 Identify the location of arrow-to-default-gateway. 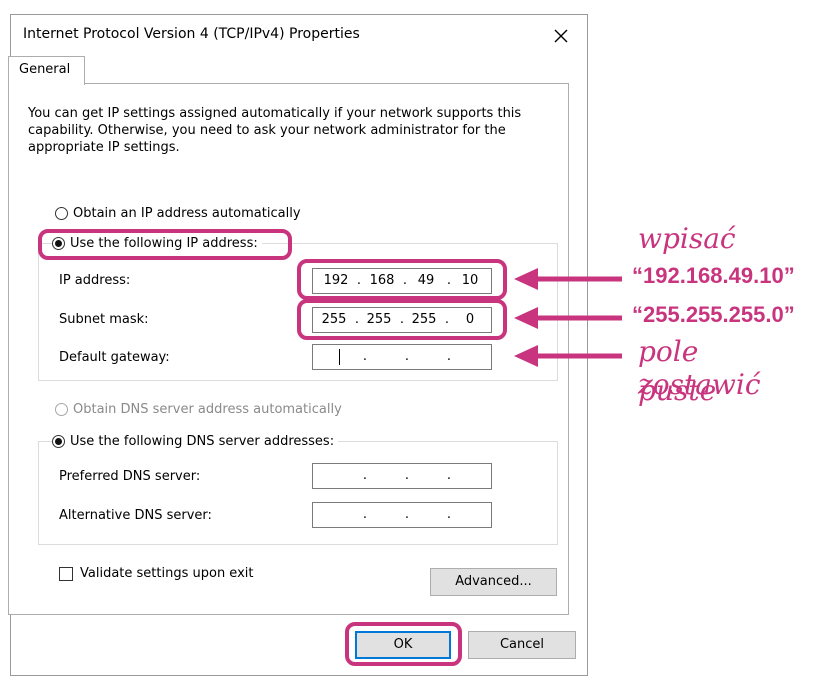
(568, 356).